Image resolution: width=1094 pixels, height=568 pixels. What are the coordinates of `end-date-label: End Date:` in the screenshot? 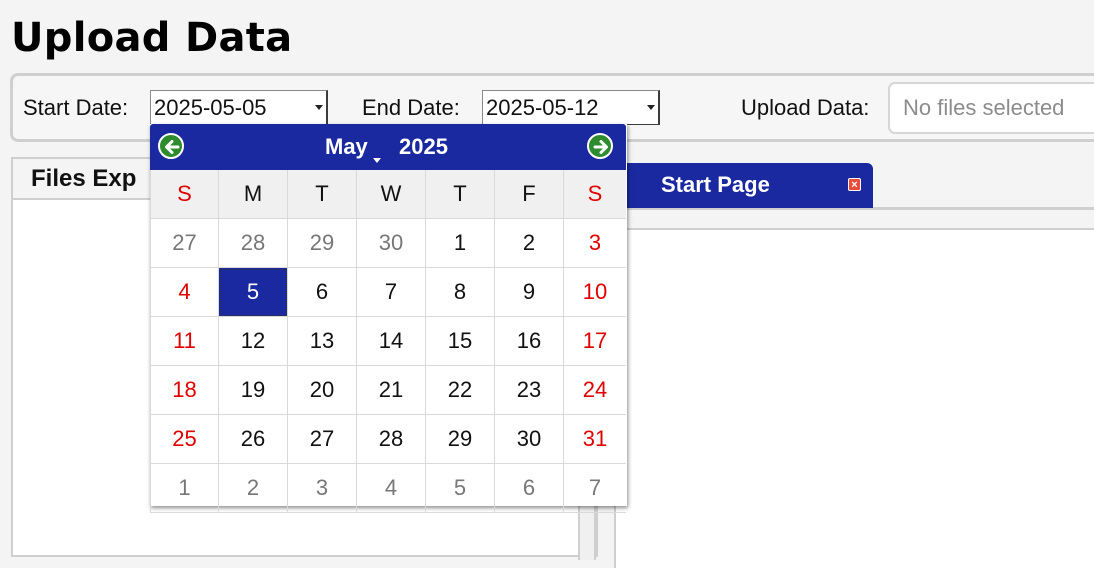 It's located at (411, 107).